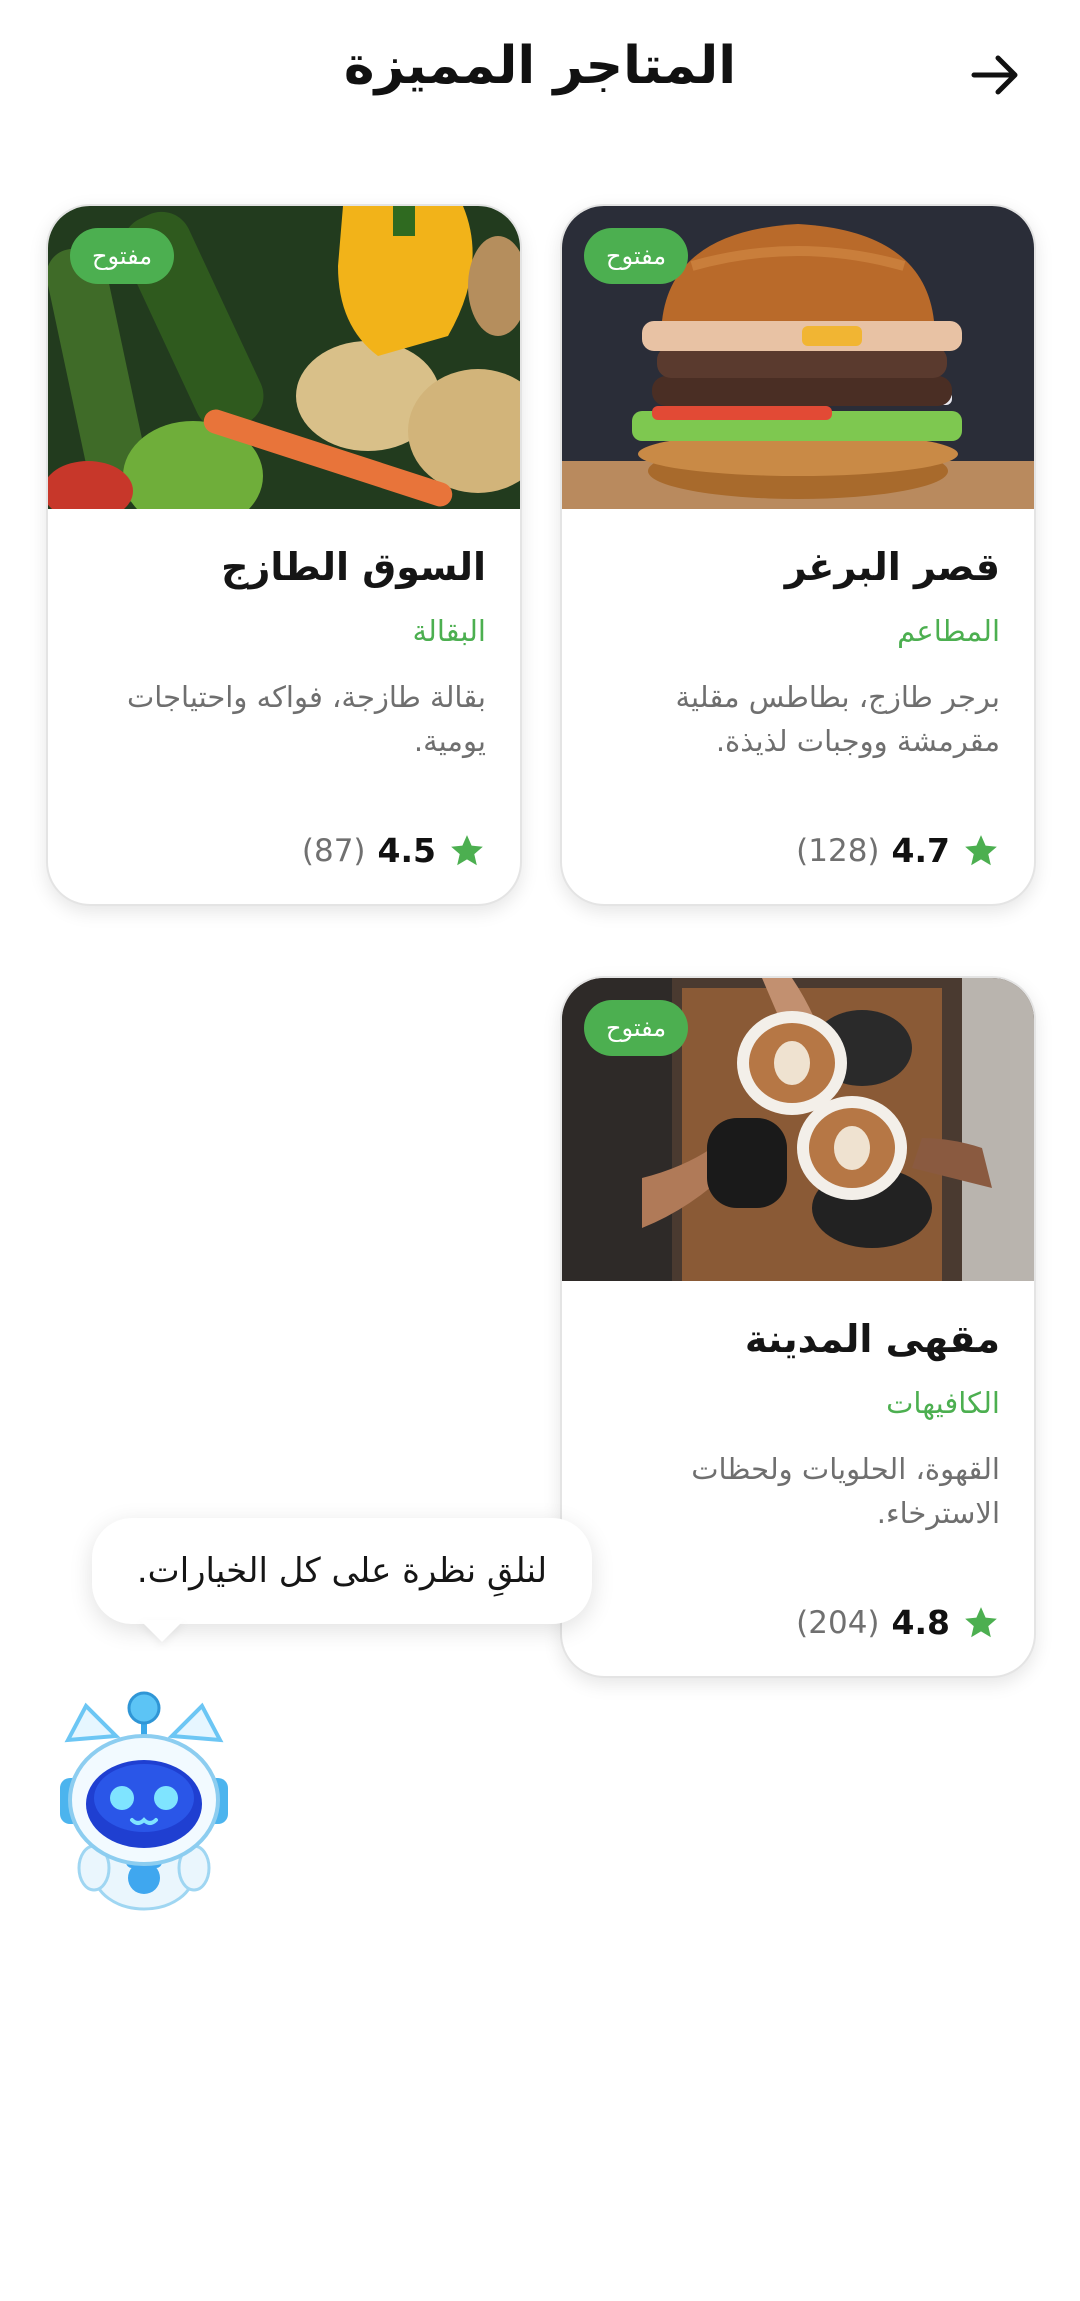  I want to click on store-name: قصر البرغر, so click(892, 567).